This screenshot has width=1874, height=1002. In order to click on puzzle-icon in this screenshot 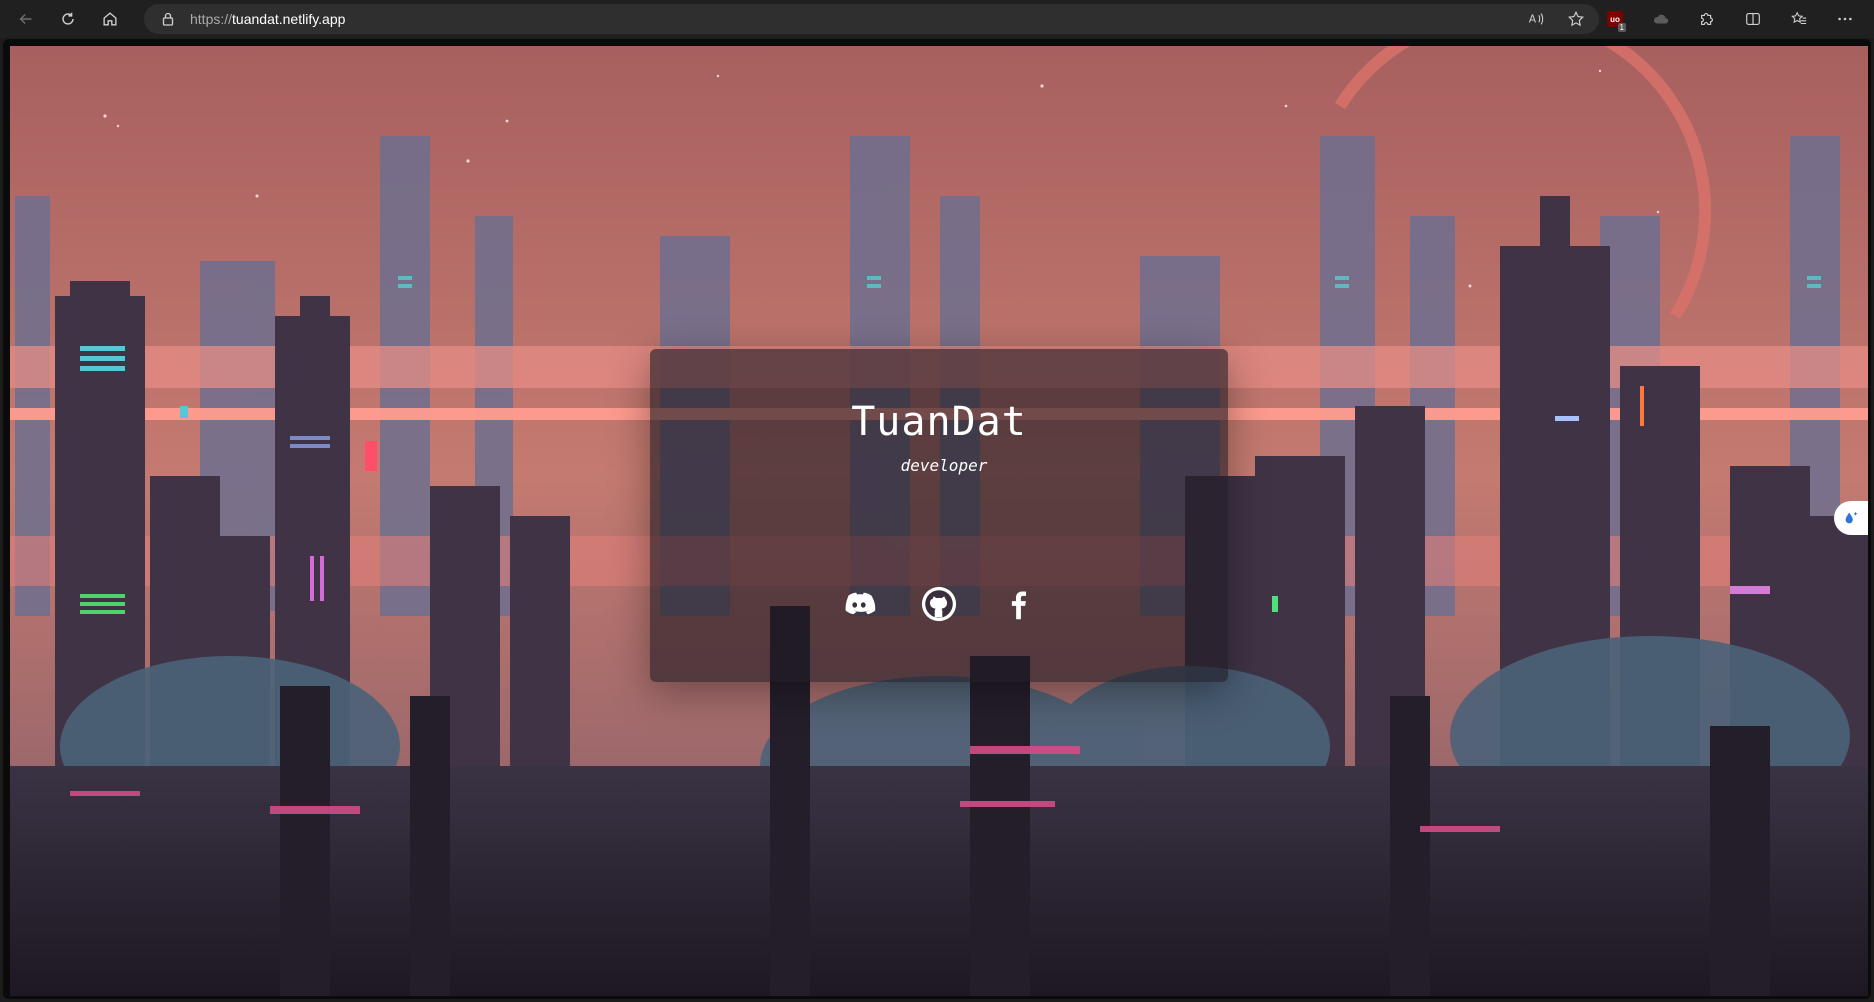, I will do `click(1707, 19)`.